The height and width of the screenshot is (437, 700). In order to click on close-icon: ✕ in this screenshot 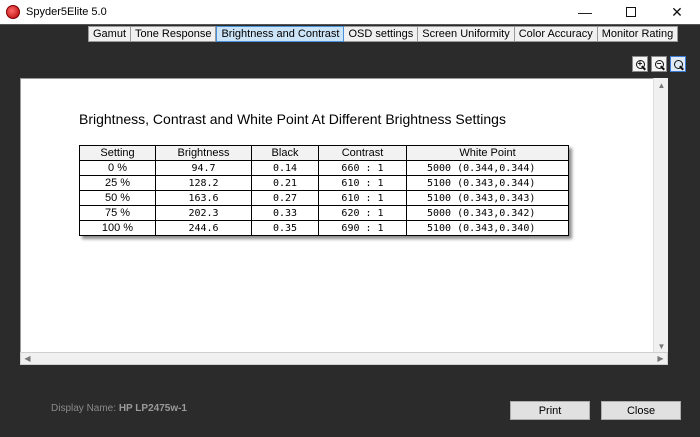, I will do `click(677, 11)`.